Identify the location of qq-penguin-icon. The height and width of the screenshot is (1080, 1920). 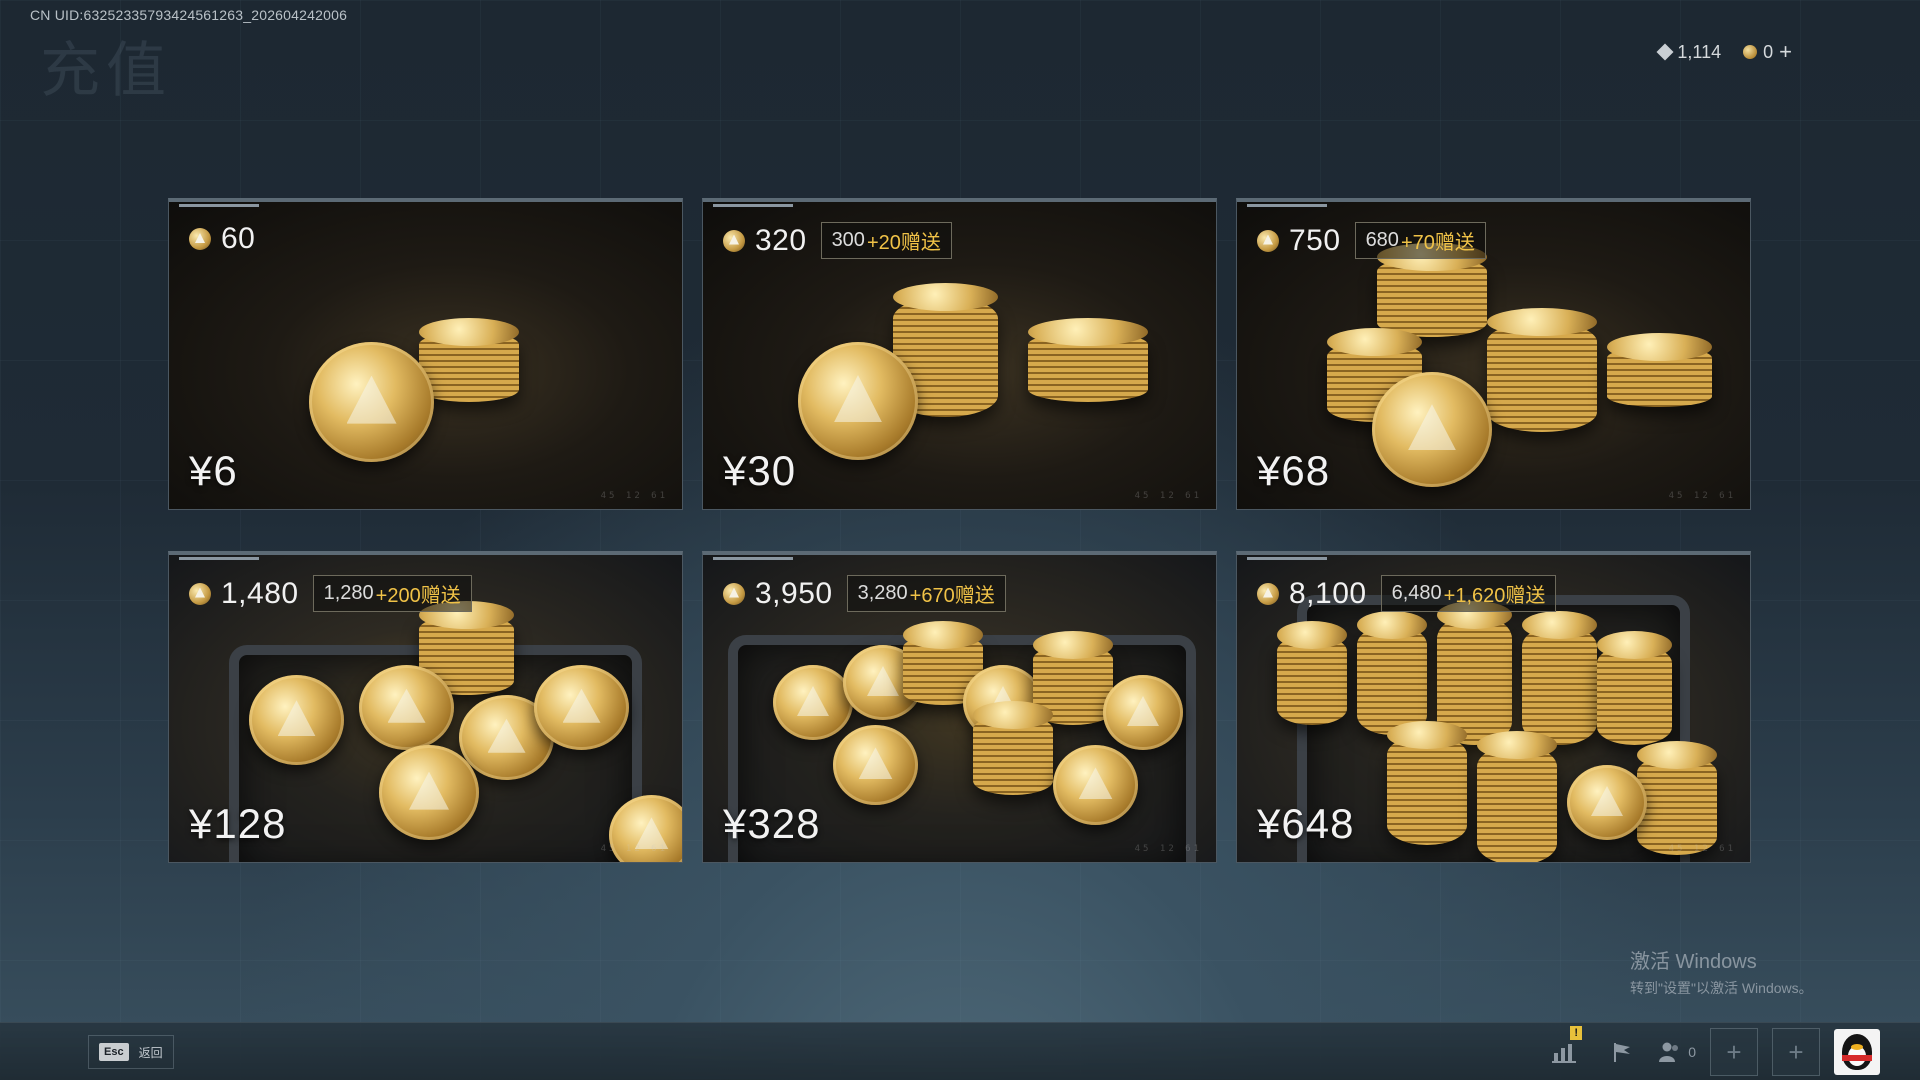
(1857, 1052).